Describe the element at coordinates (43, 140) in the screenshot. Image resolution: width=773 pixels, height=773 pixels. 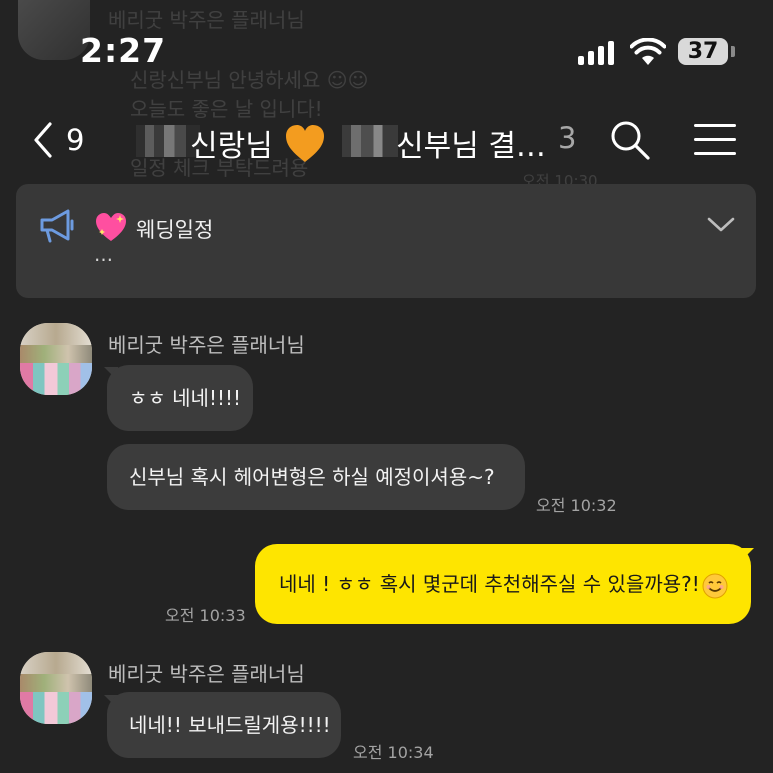
I see `chevron-left-icon` at that location.